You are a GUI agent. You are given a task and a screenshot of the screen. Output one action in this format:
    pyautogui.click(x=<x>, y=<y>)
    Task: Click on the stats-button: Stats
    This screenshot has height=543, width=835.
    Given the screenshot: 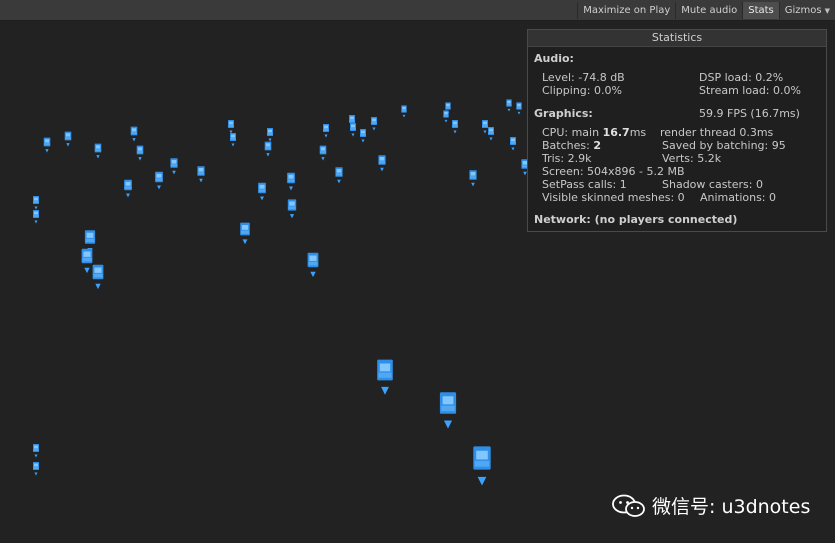 What is the action you would take?
    pyautogui.click(x=760, y=10)
    